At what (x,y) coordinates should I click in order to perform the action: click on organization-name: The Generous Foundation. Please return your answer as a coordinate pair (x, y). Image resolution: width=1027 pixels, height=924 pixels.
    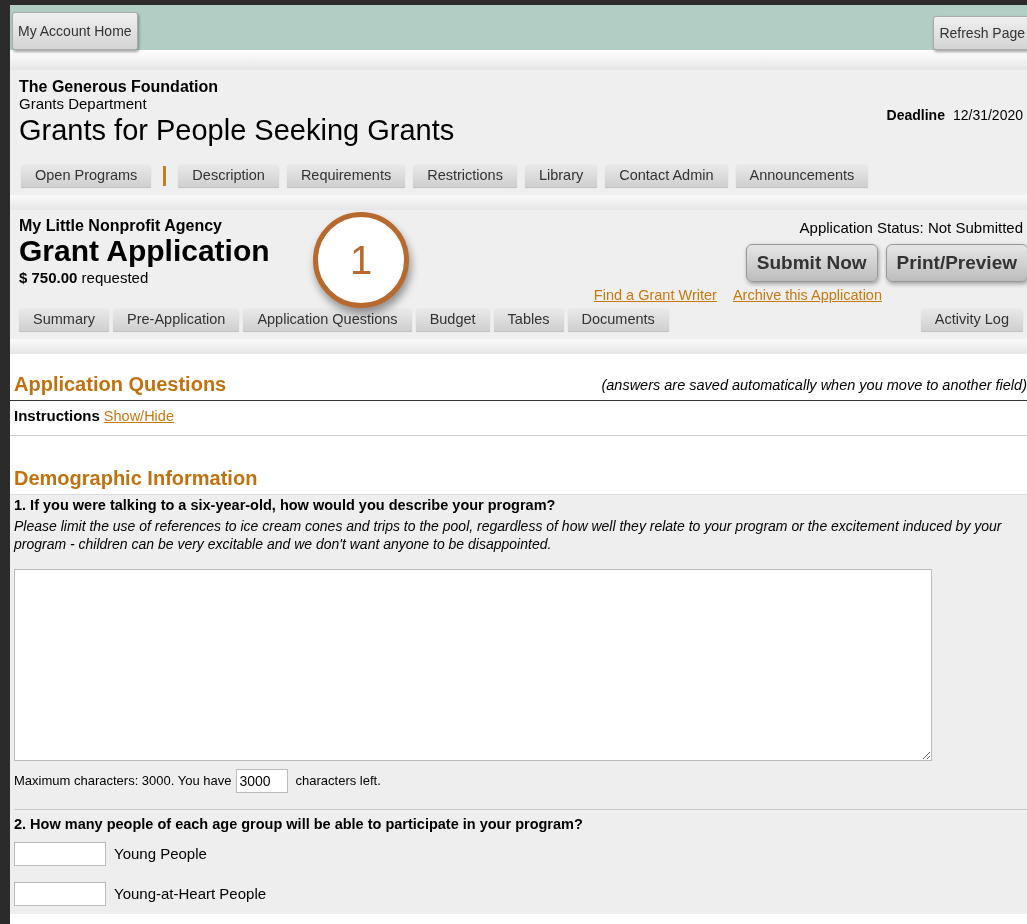
    Looking at the image, I should click on (119, 87).